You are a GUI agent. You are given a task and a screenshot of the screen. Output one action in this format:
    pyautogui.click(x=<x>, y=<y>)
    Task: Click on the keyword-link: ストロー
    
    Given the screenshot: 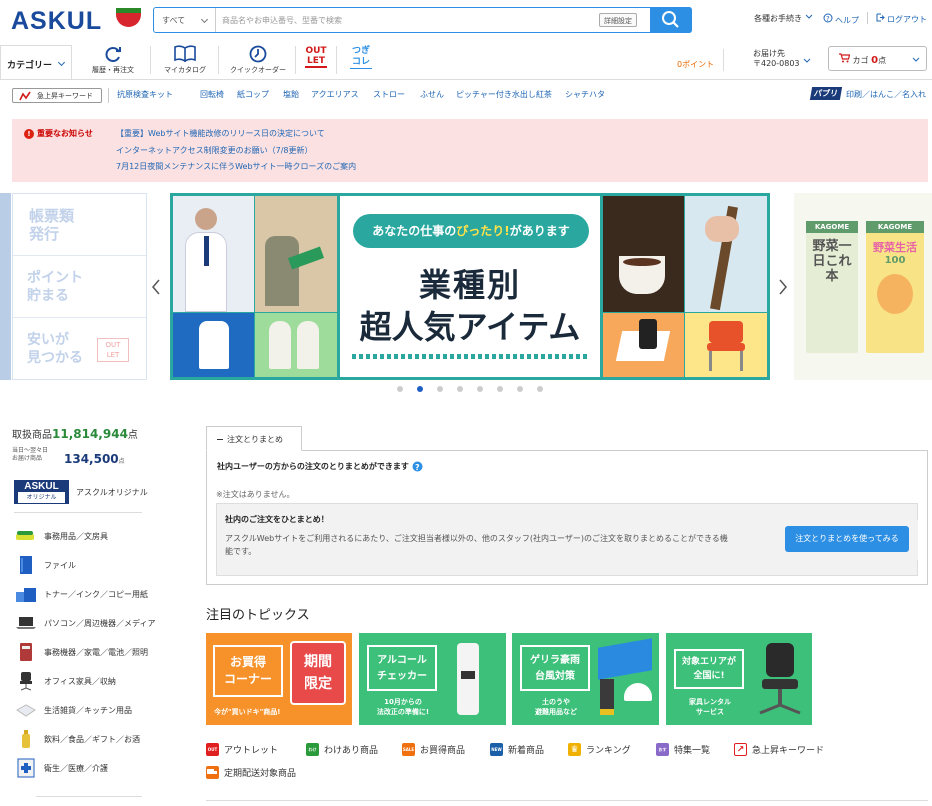 What is the action you would take?
    pyautogui.click(x=389, y=94)
    